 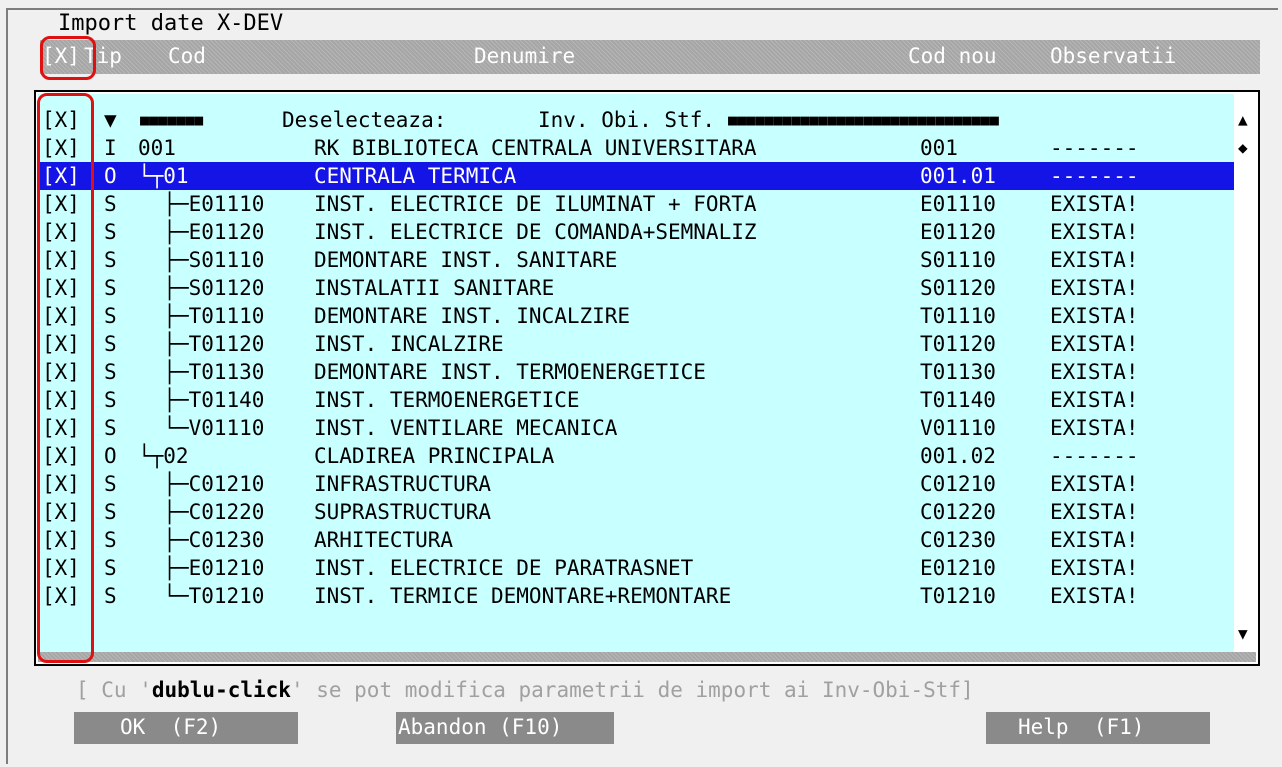 What do you see at coordinates (1246, 373) in the screenshot?
I see `vertical-scrollbar` at bounding box center [1246, 373].